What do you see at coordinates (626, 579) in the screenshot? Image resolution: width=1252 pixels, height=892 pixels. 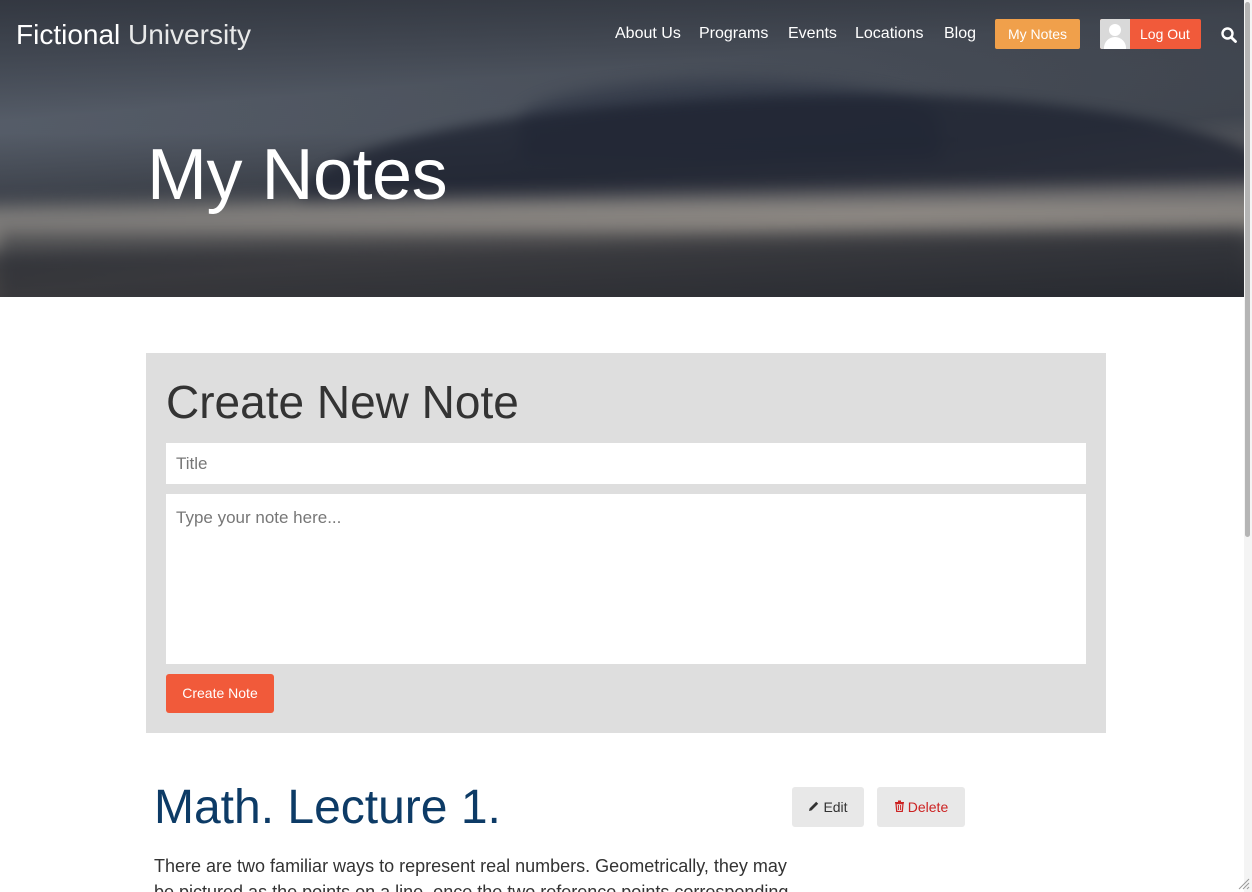 I see `note-body-textarea` at bounding box center [626, 579].